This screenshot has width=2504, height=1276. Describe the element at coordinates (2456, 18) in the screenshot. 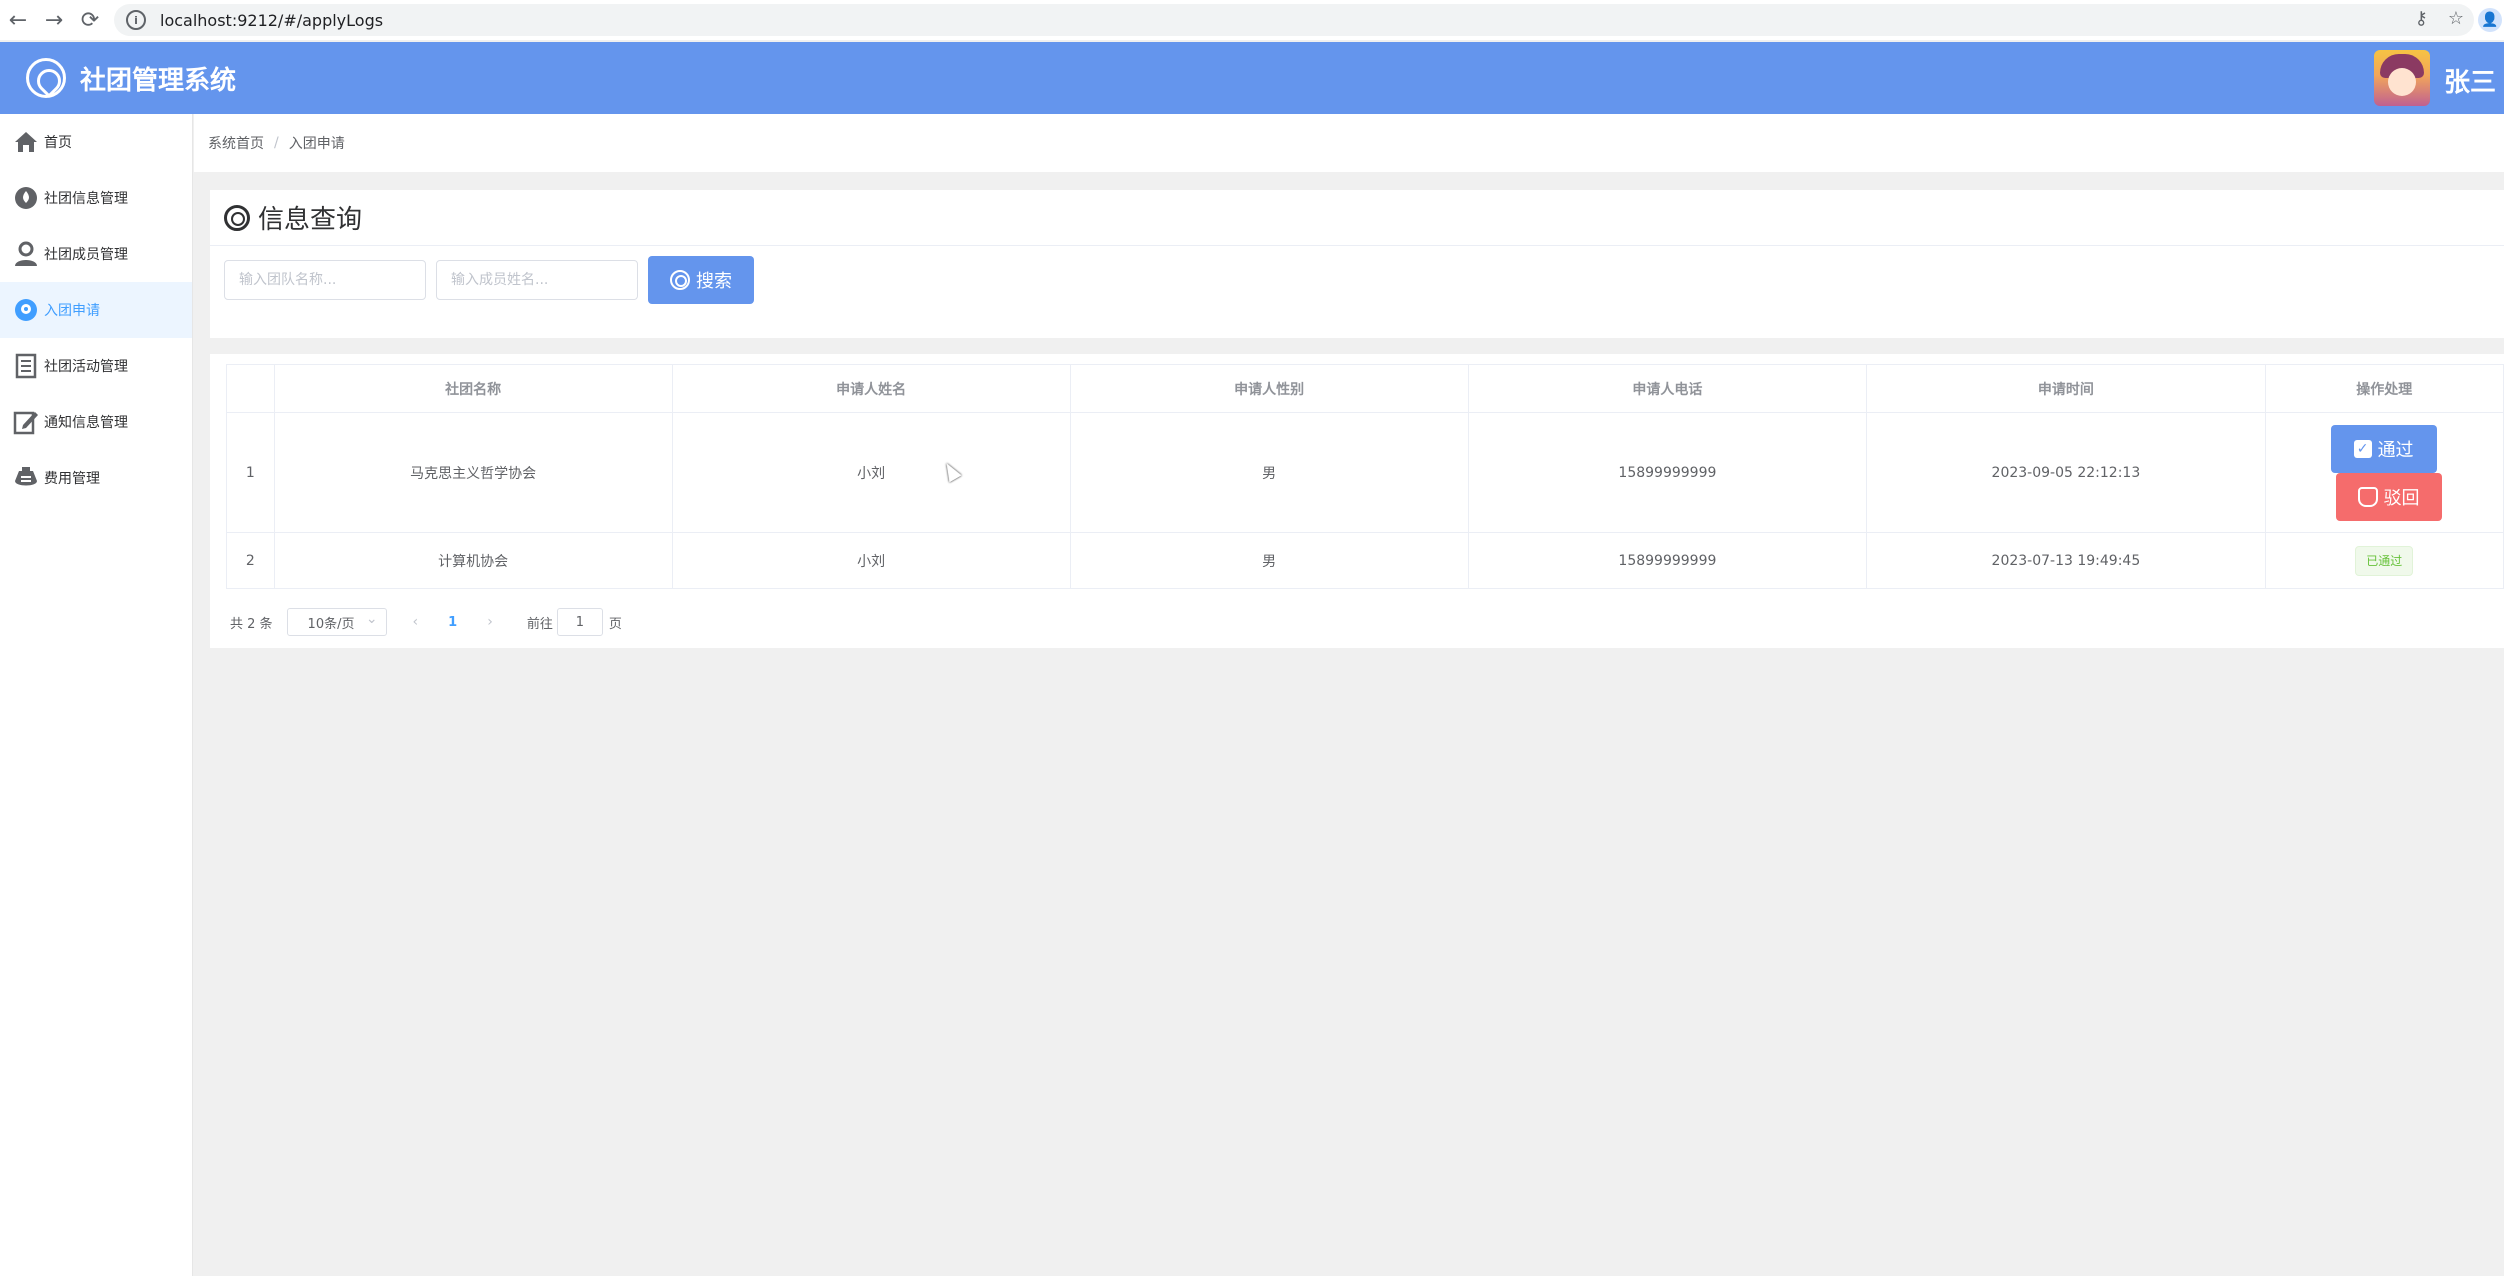

I see `bookmark-star-icon: ☆` at that location.